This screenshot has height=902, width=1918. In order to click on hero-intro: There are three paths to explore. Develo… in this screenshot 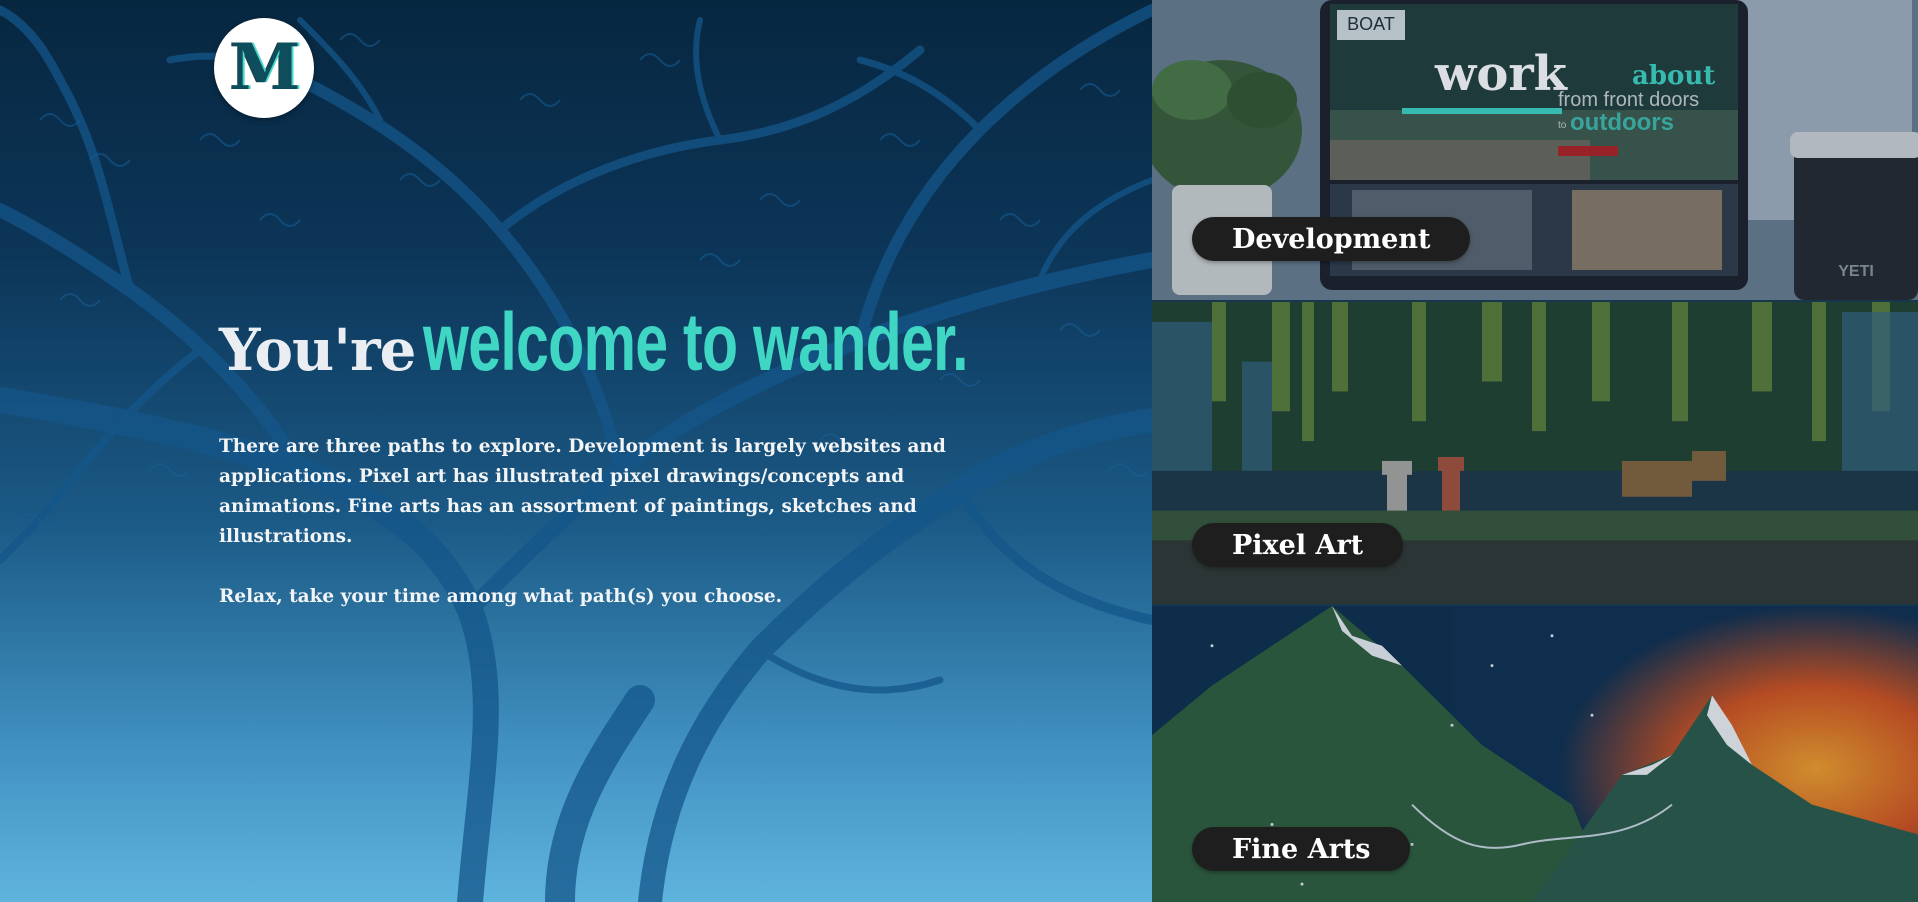, I will do `click(599, 522)`.